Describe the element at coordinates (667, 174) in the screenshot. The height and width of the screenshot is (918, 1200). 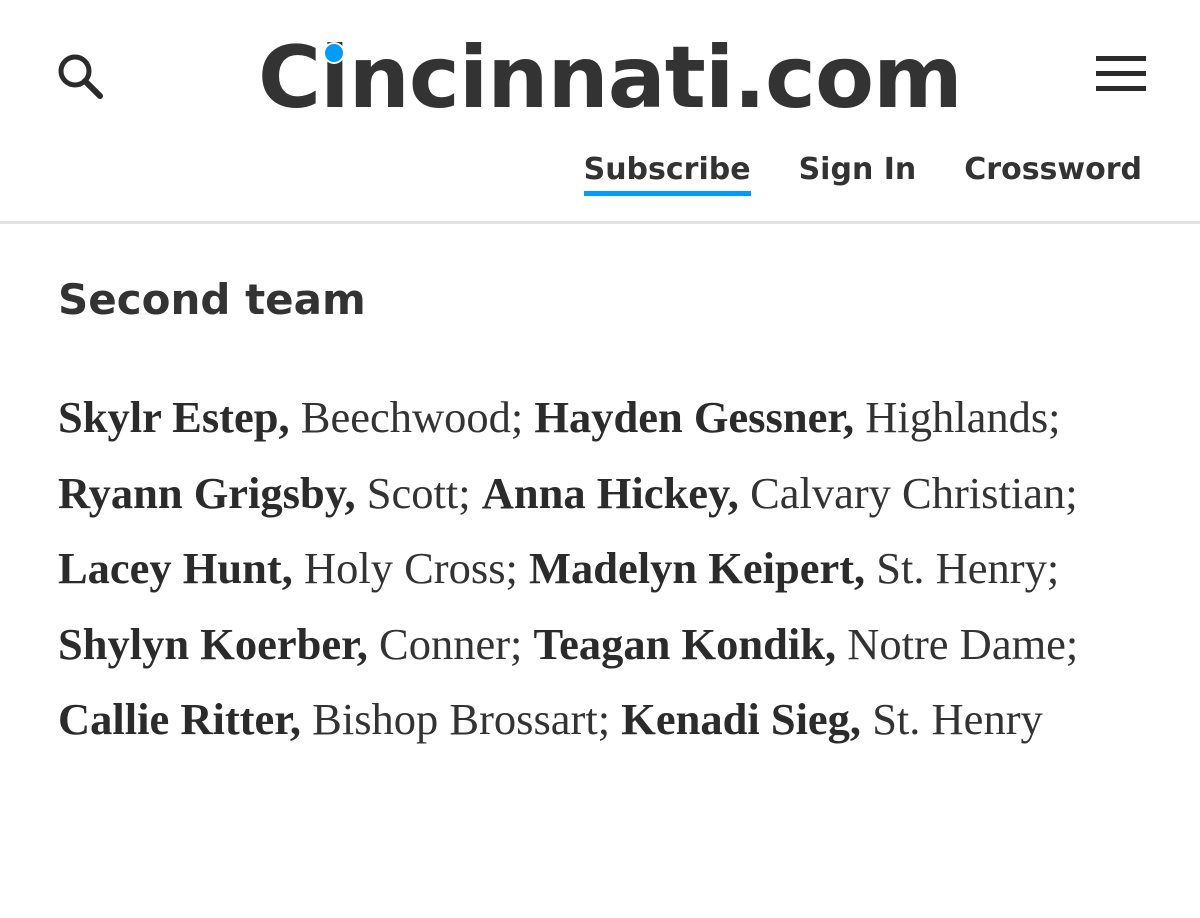
I see `subscribe-link: Subscribe` at that location.